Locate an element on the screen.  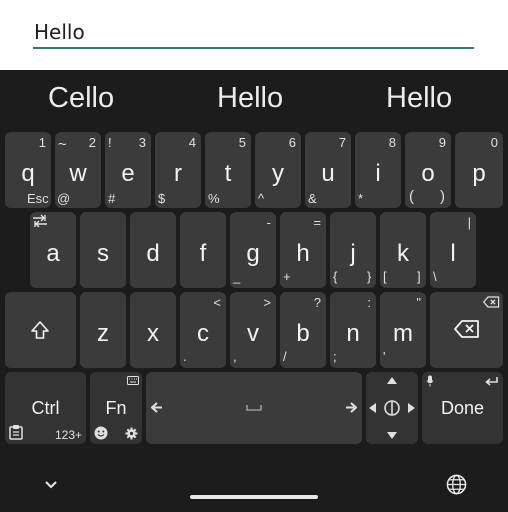
key-c: < c . is located at coordinates (203, 330).